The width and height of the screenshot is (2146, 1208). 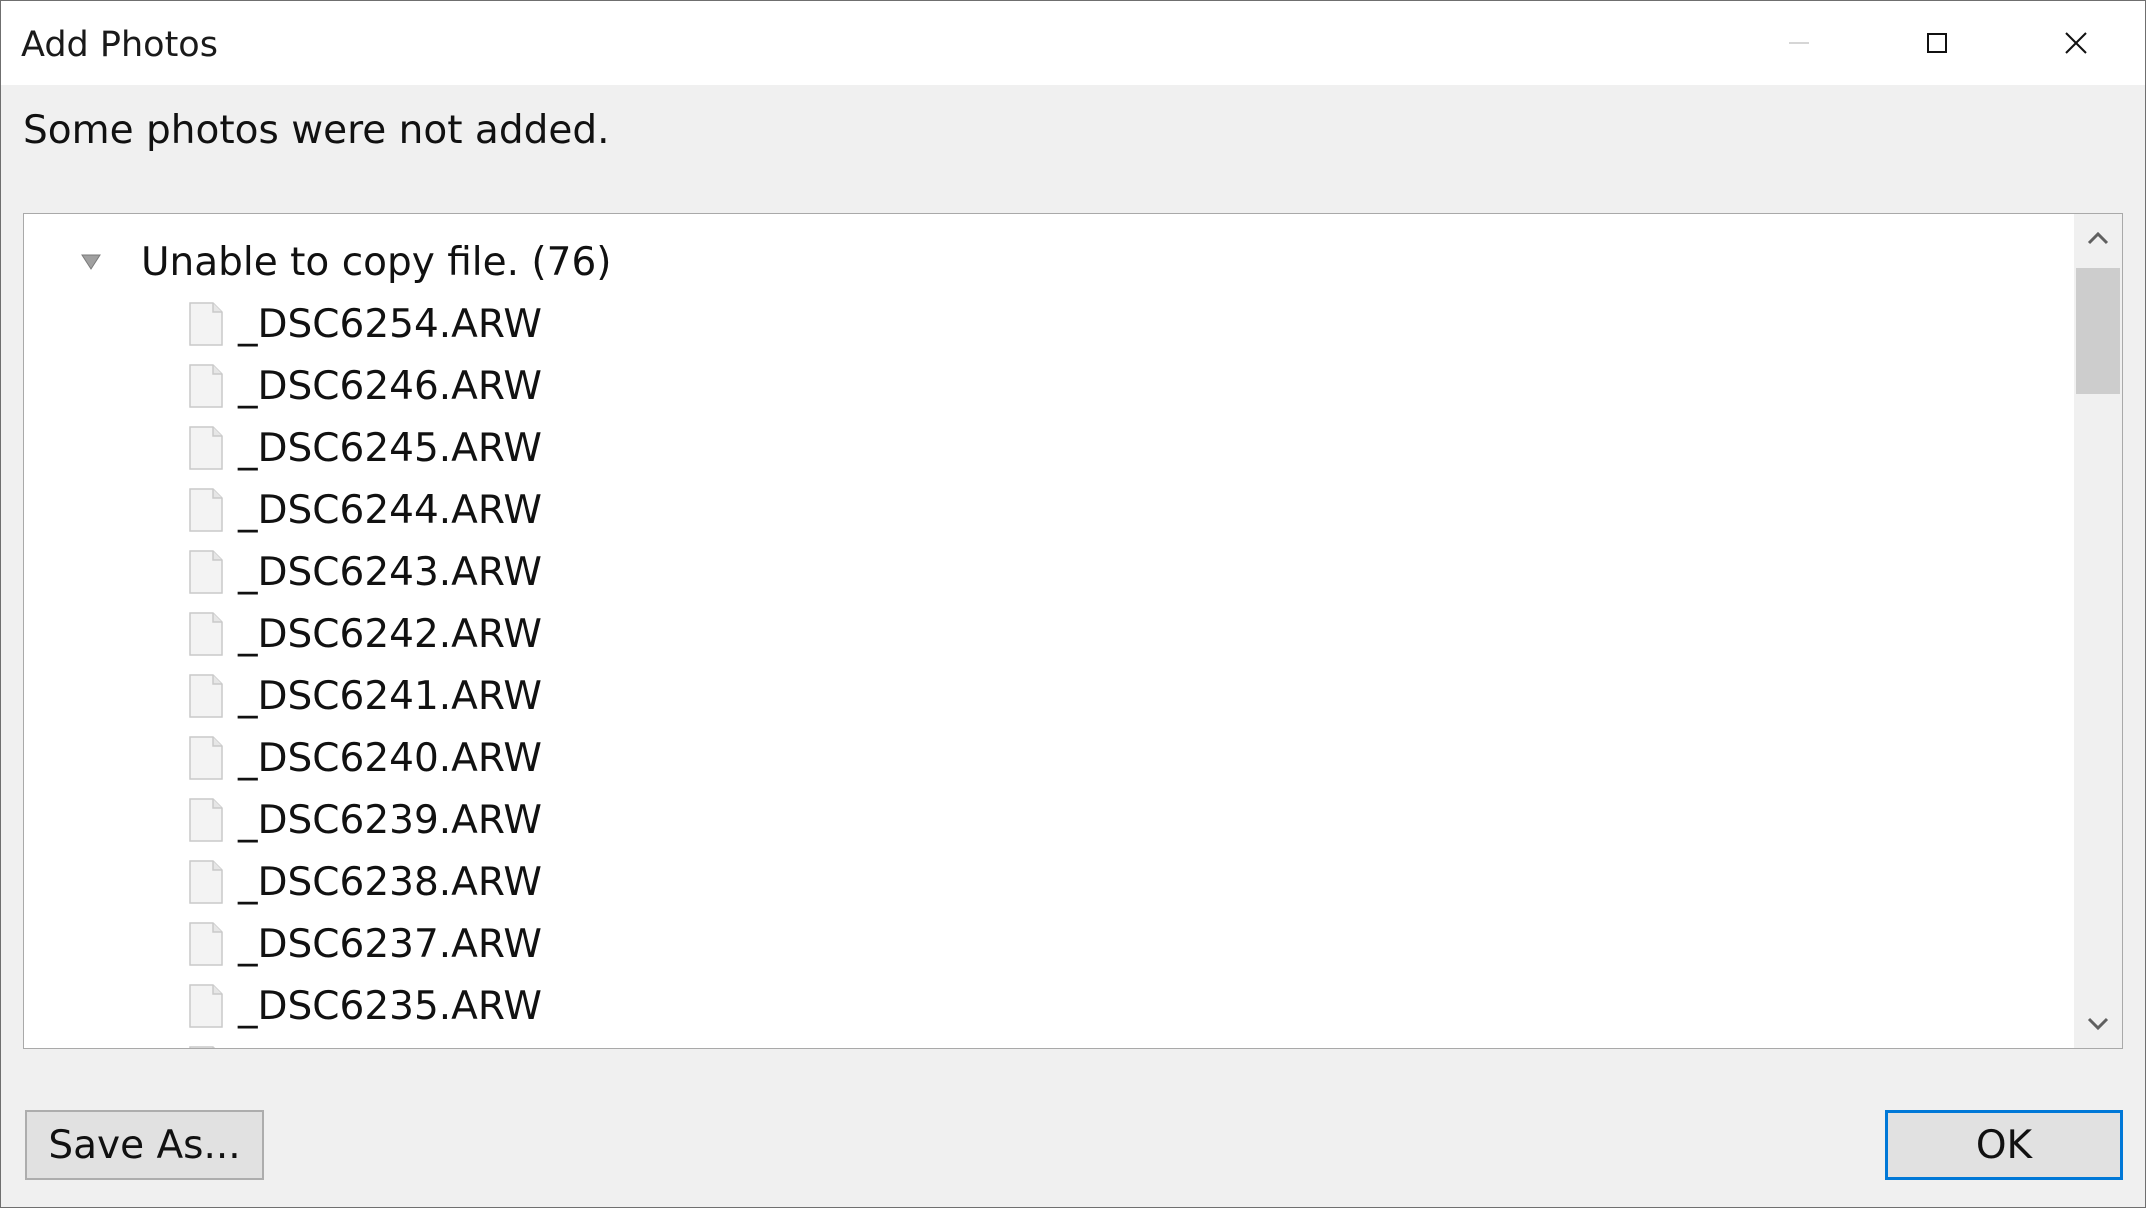 I want to click on chevron-up-icon, so click(x=2098, y=238).